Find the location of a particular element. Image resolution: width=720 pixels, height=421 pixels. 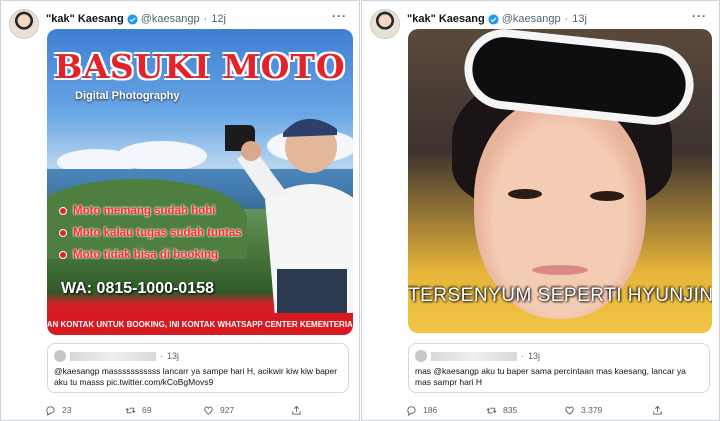

phone-number: WA: 0815-1000-0158 is located at coordinates (137, 288).